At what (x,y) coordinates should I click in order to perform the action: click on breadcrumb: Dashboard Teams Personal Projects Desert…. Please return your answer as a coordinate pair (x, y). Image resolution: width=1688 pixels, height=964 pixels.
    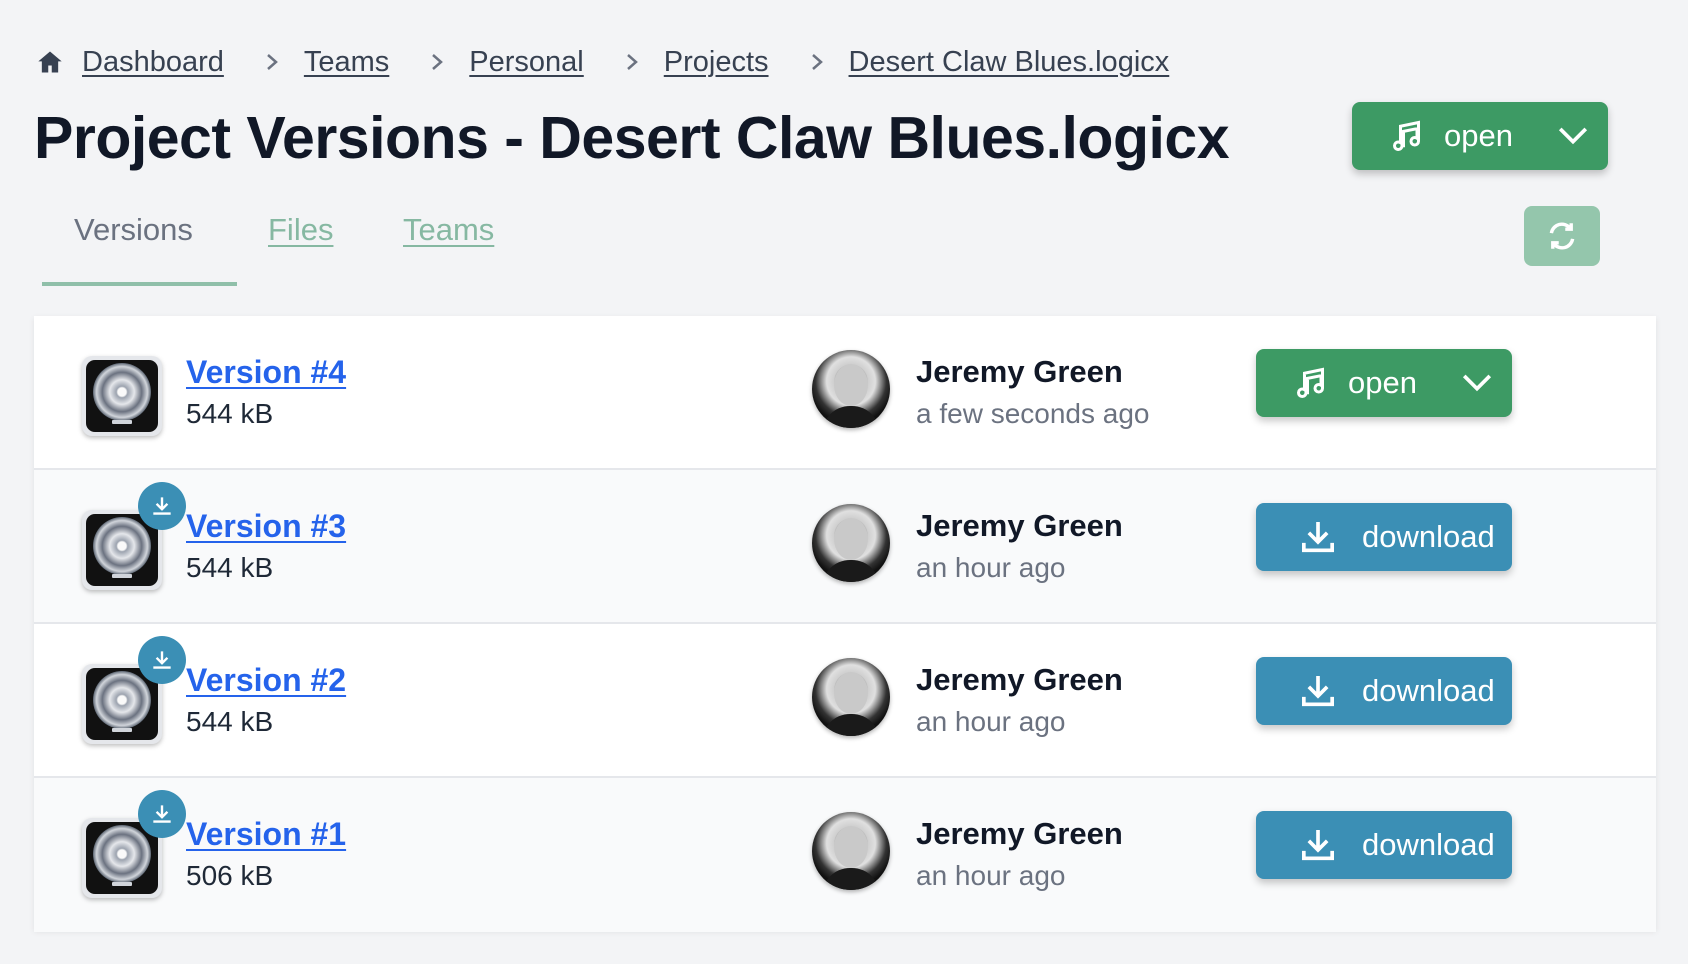
    Looking at the image, I should click on (602, 62).